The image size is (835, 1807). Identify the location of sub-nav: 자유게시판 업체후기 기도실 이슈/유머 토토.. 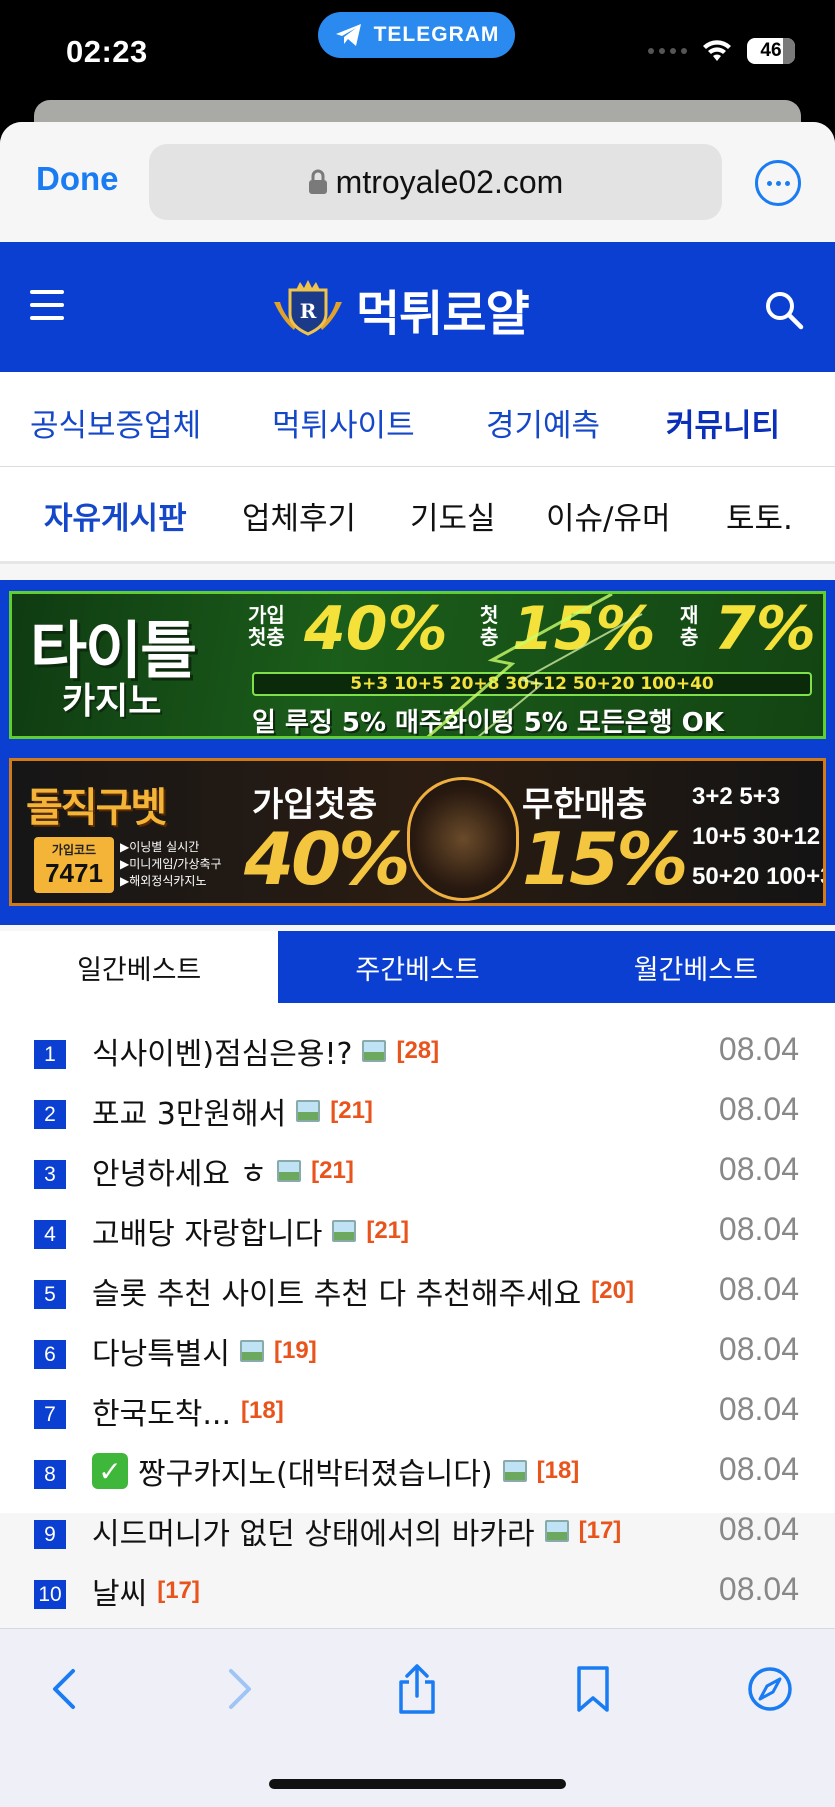
(417, 515).